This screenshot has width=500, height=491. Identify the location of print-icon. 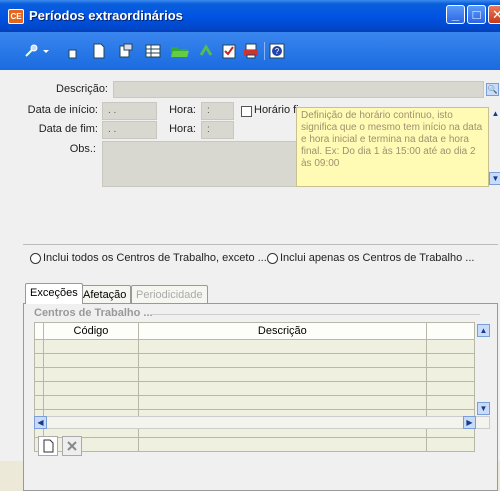
(251, 51).